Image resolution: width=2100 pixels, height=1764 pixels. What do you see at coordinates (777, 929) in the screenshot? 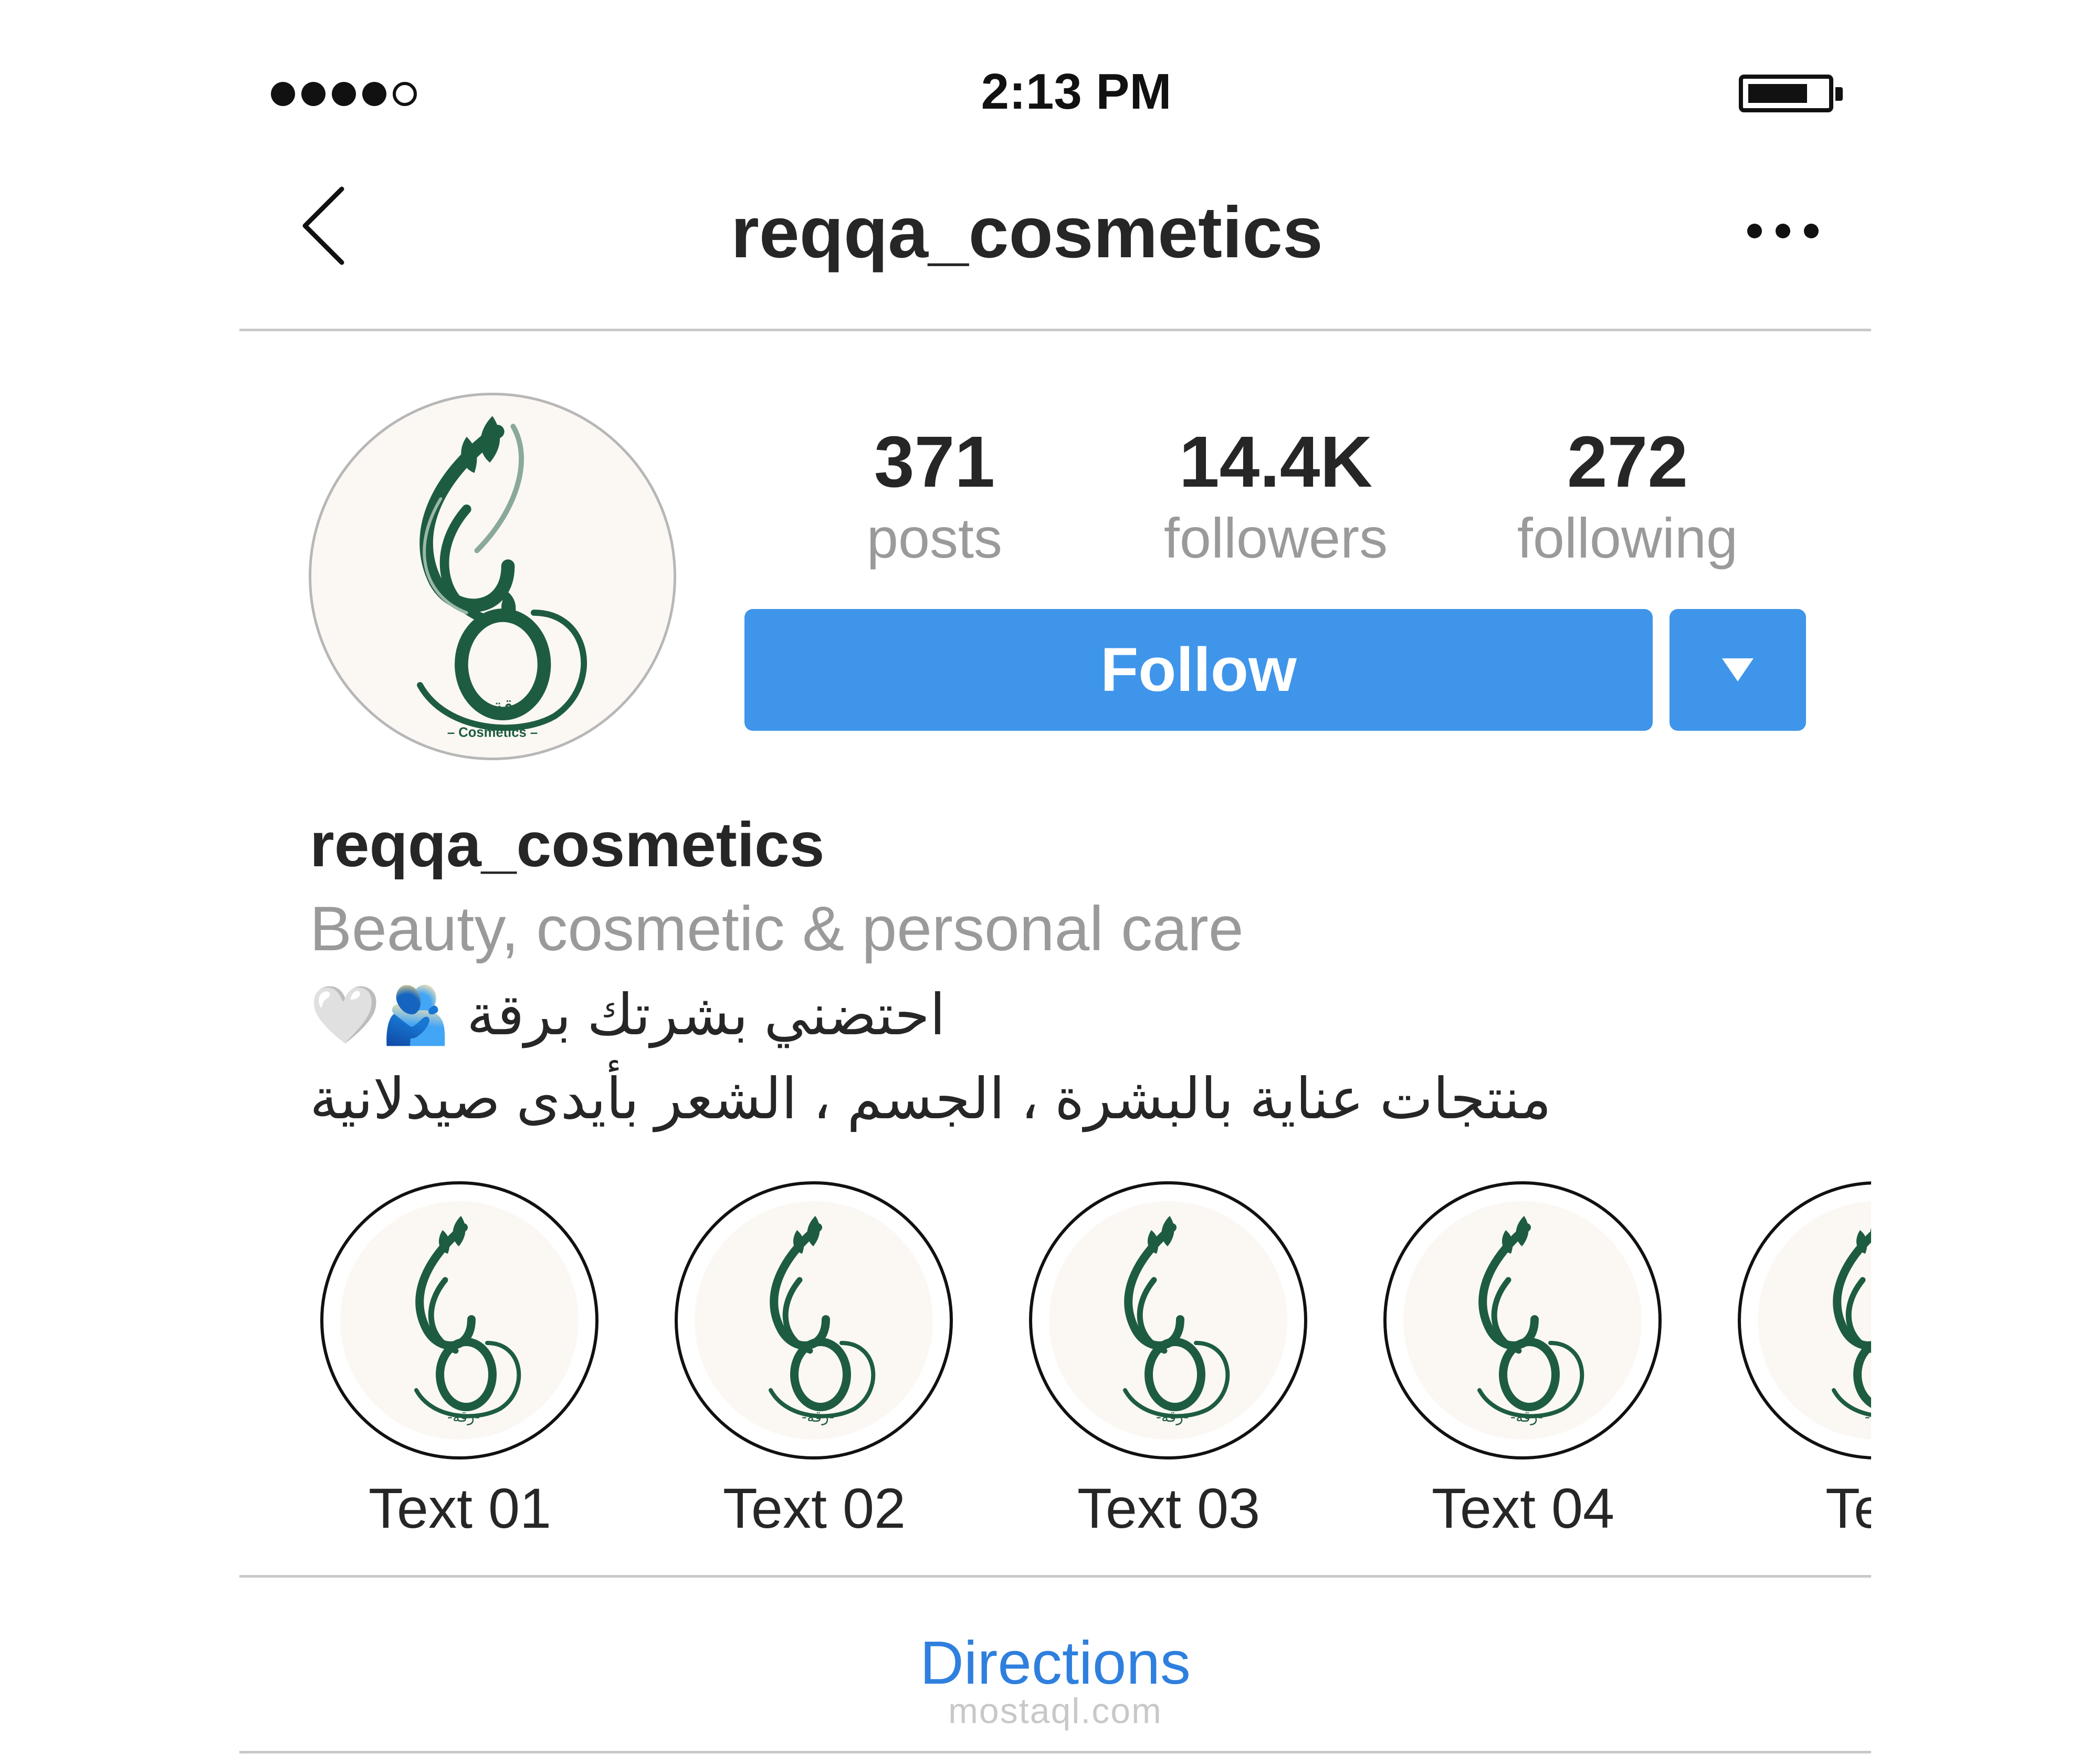
I see `bio-category: Beauty, cosmetic & personal care` at bounding box center [777, 929].